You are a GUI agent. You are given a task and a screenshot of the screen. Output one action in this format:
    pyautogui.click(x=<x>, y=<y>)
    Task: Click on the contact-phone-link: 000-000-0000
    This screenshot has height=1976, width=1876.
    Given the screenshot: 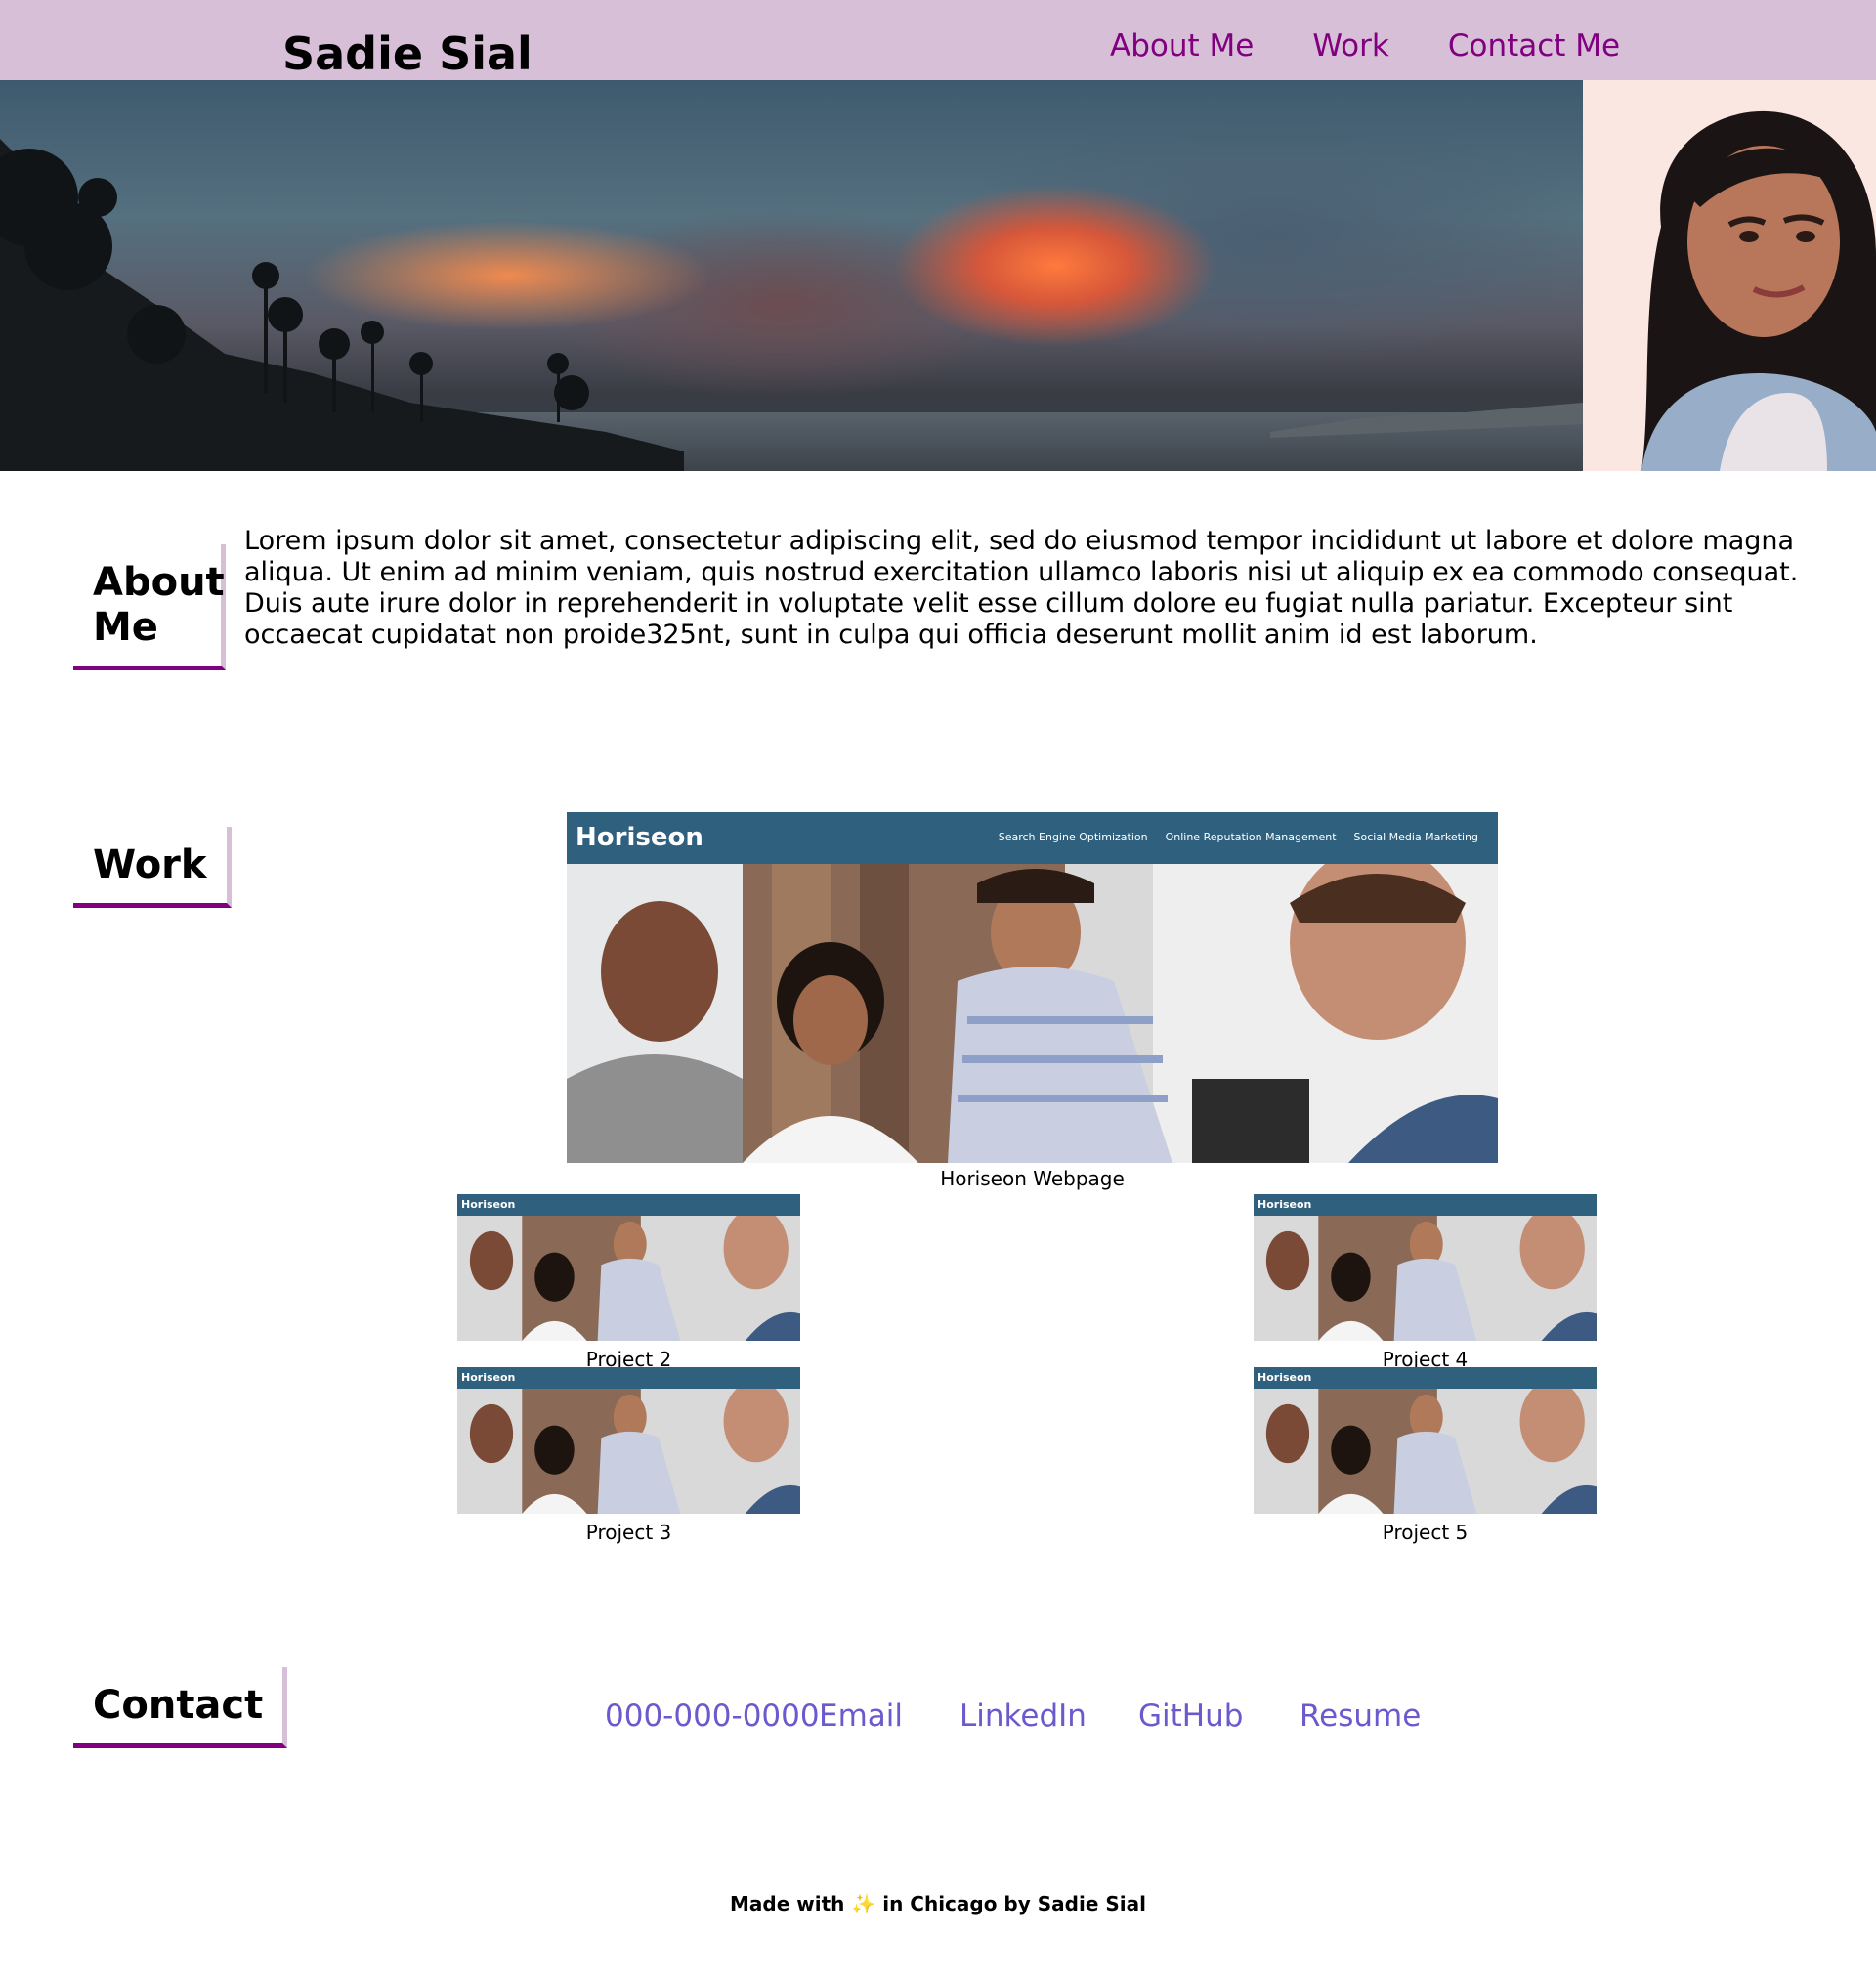 What is the action you would take?
    pyautogui.click(x=712, y=1716)
    